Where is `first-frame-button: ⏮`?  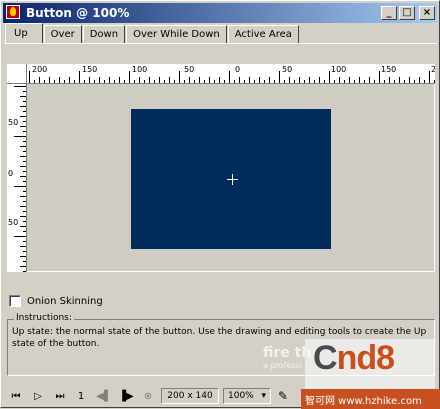 first-frame-button: ⏮ is located at coordinates (16, 396).